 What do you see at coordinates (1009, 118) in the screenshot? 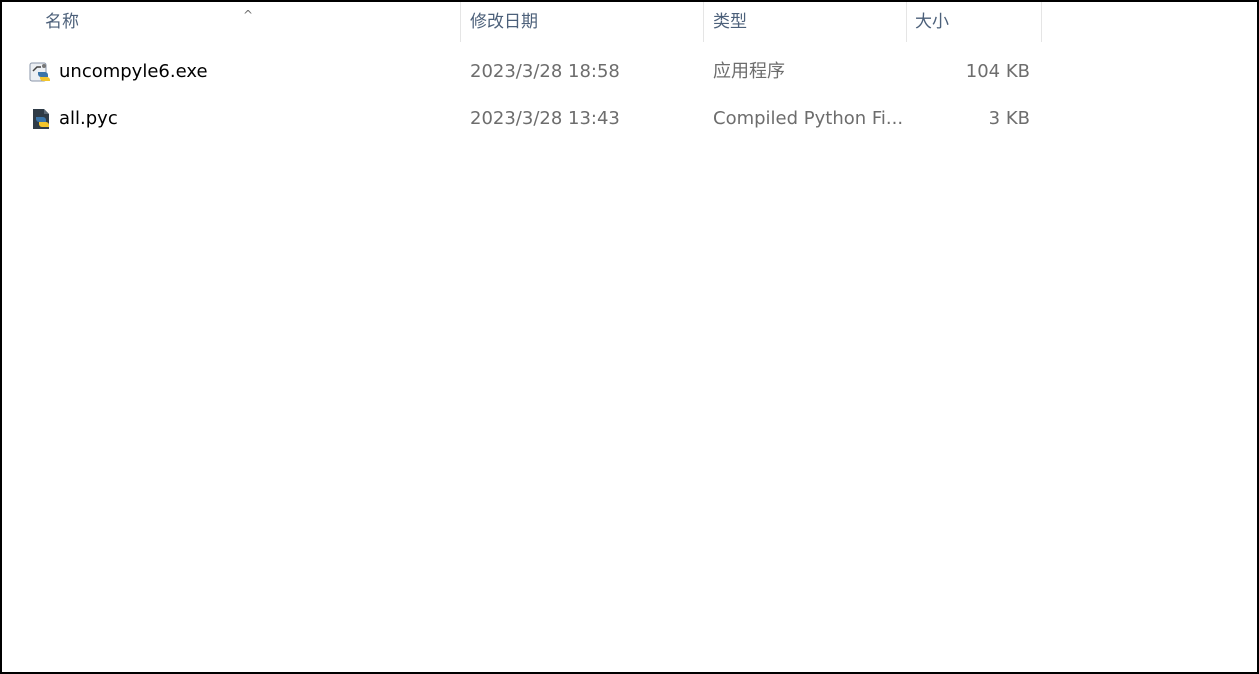
I see `file-size: 3 KB` at bounding box center [1009, 118].